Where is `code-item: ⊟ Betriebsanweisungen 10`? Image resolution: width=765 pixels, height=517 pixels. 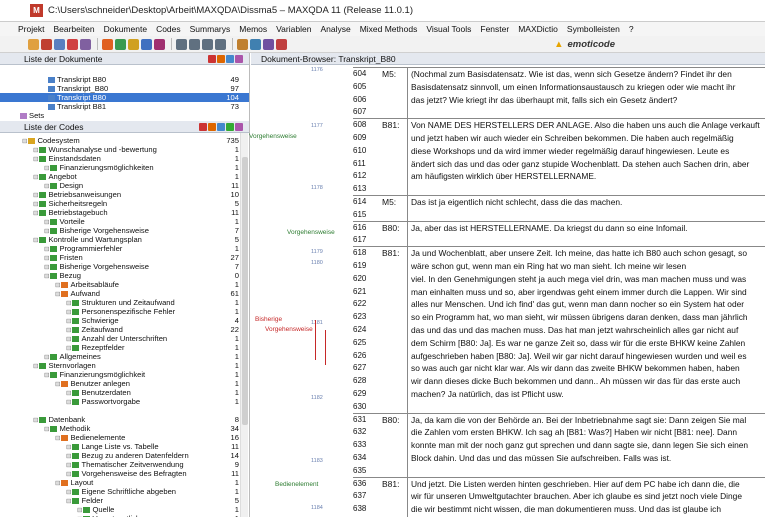
code-item: ⊟ Betriebsanweisungen 10 is located at coordinates (124, 194).